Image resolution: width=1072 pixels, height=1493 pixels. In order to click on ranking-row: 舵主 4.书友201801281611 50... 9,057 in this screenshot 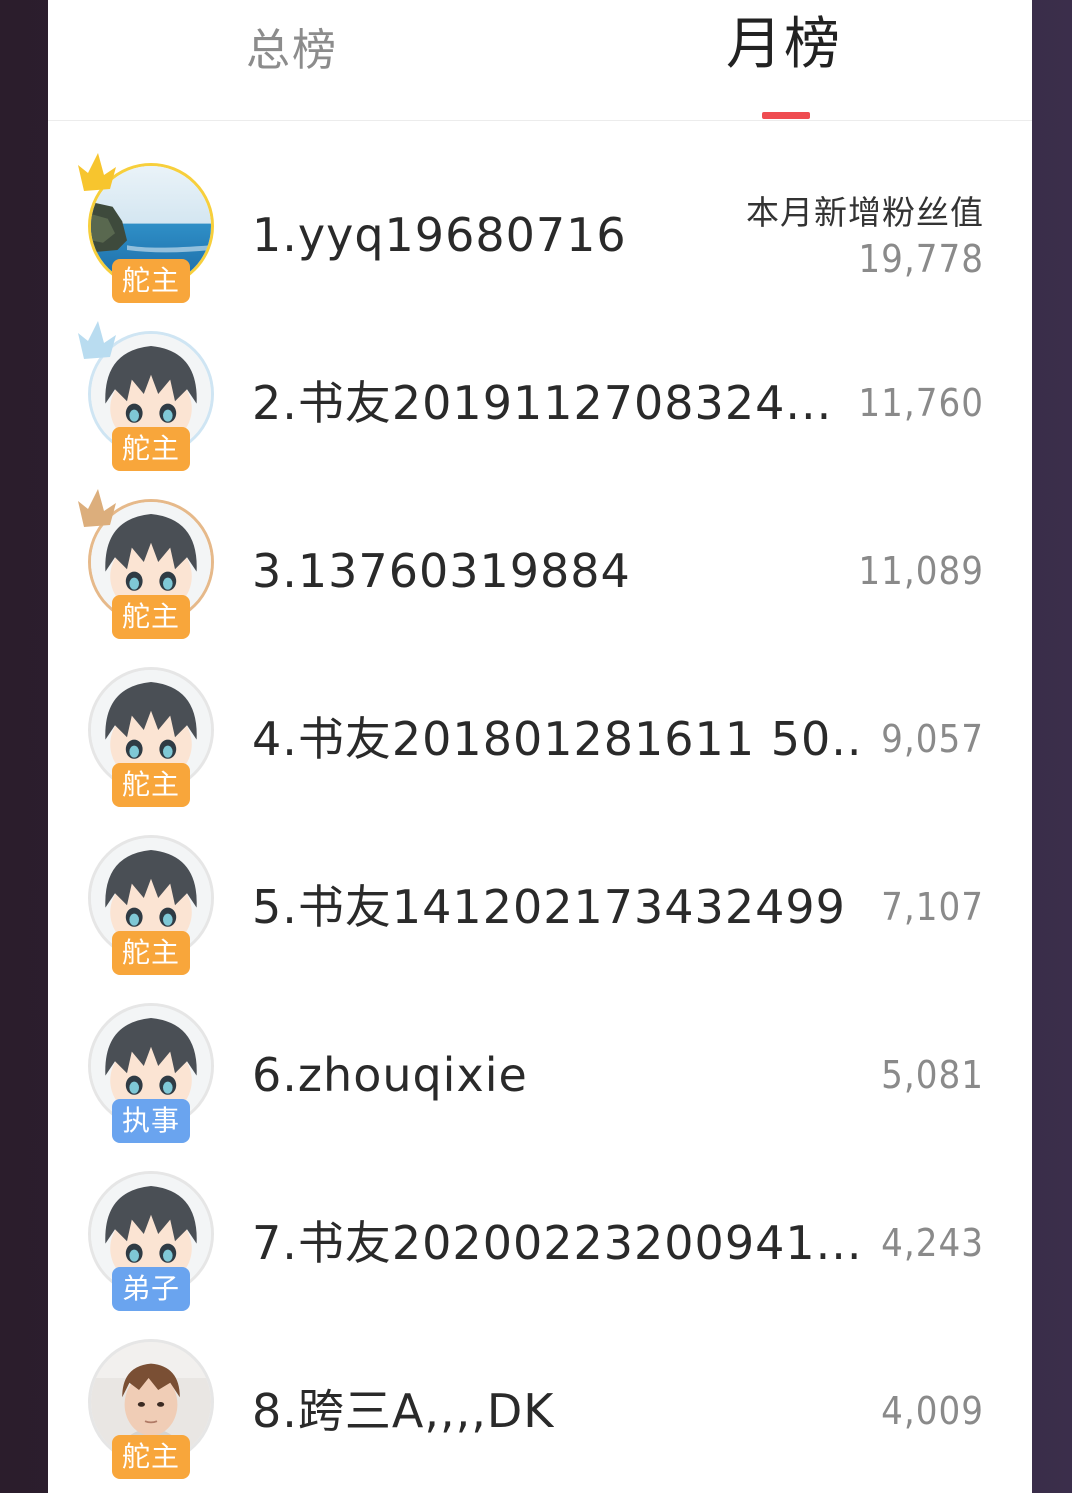, I will do `click(540, 739)`.